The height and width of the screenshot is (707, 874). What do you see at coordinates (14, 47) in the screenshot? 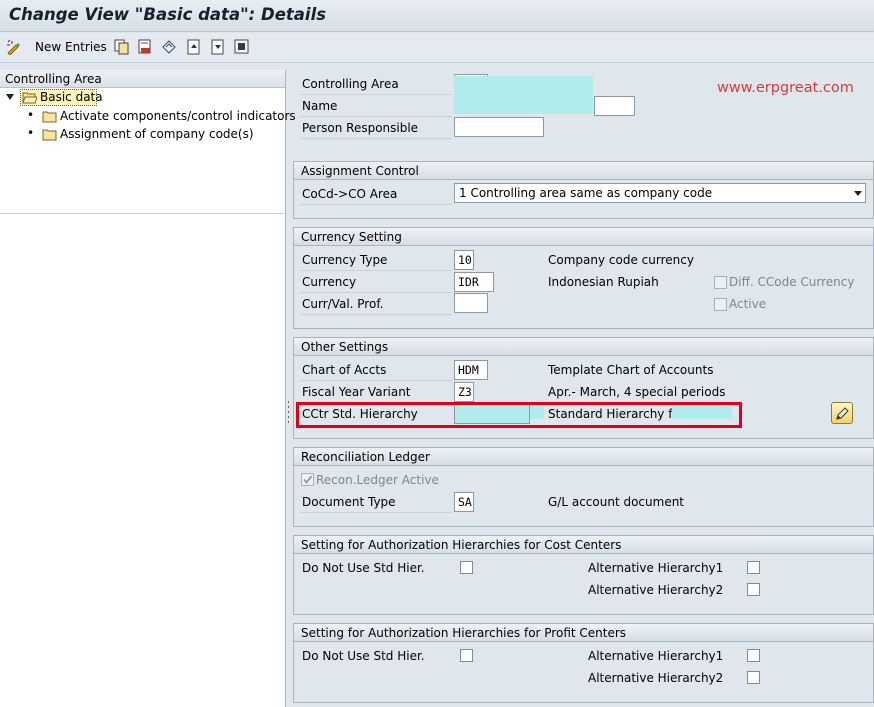
I see `new-entries-icon` at bounding box center [14, 47].